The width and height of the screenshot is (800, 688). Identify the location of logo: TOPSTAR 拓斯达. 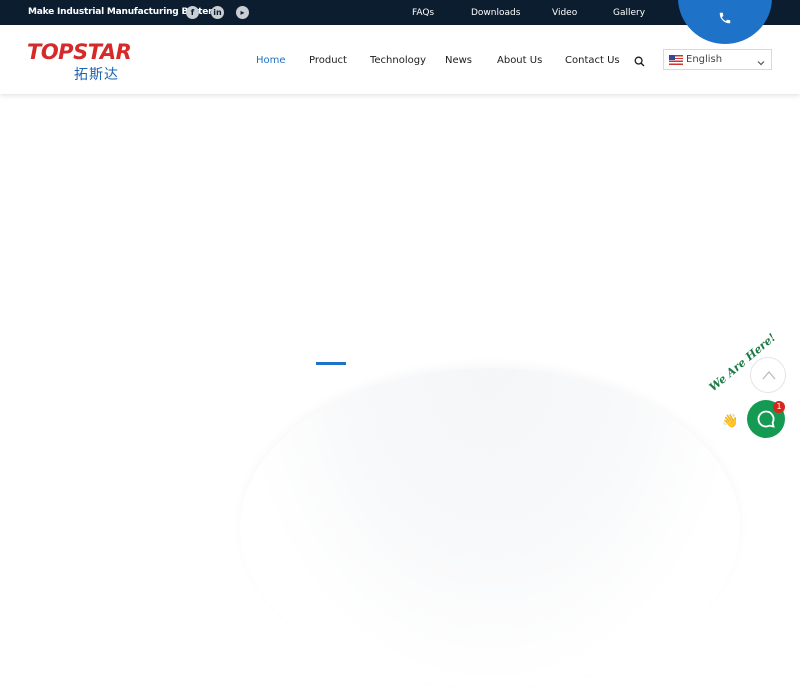
(89, 62).